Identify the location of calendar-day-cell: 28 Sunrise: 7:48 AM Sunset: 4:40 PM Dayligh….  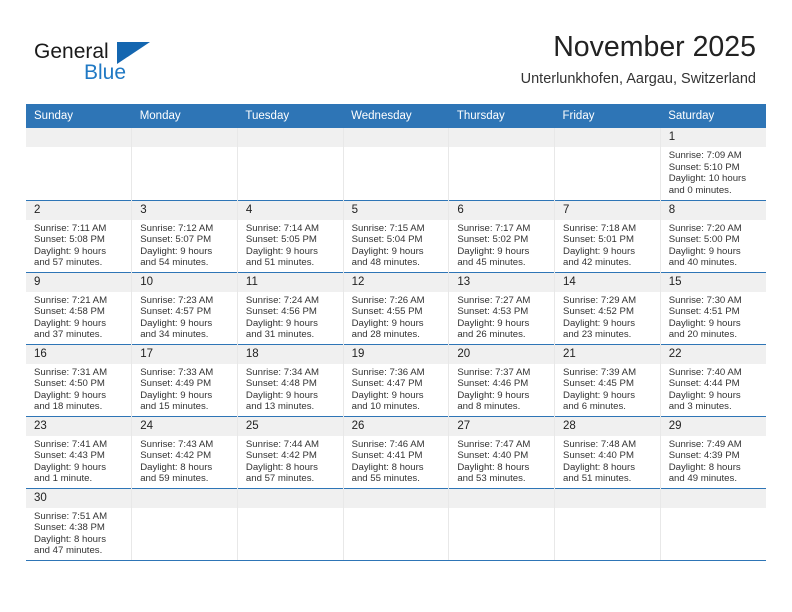
(607, 451).